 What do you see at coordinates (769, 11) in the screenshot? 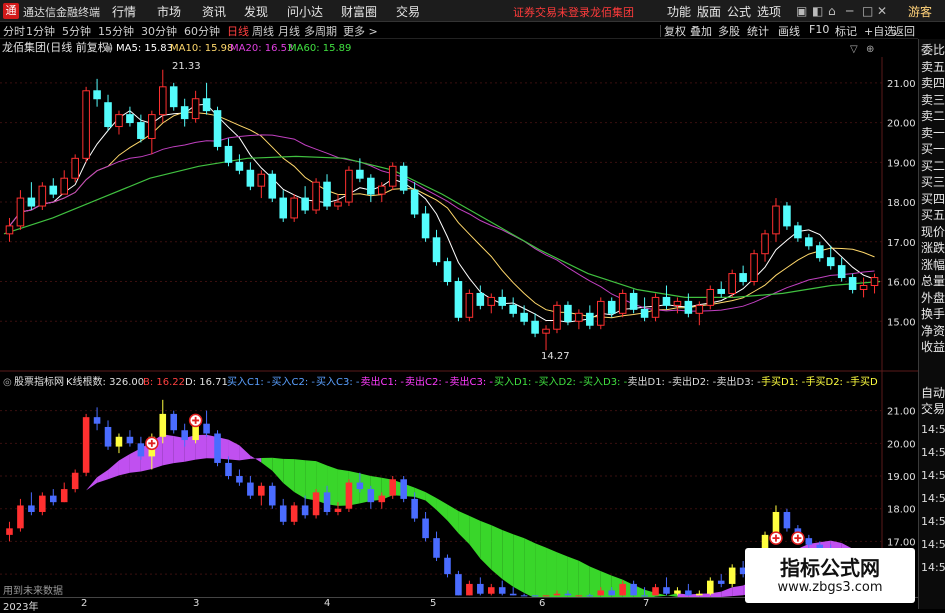
I see `menu-xuanxiang: 选项` at bounding box center [769, 11].